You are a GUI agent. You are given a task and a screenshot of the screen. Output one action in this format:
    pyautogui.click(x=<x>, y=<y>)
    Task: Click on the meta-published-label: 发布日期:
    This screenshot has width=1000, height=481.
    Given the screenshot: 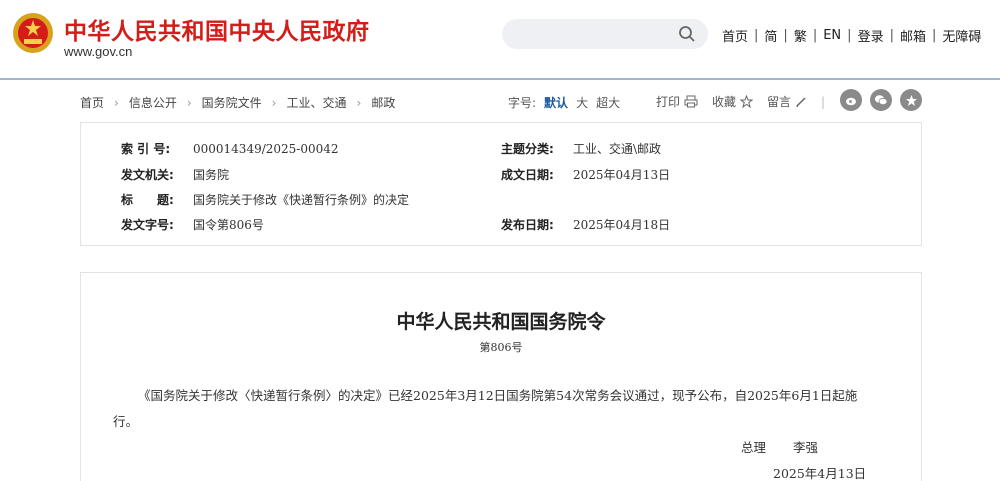 What is the action you would take?
    pyautogui.click(x=527, y=225)
    